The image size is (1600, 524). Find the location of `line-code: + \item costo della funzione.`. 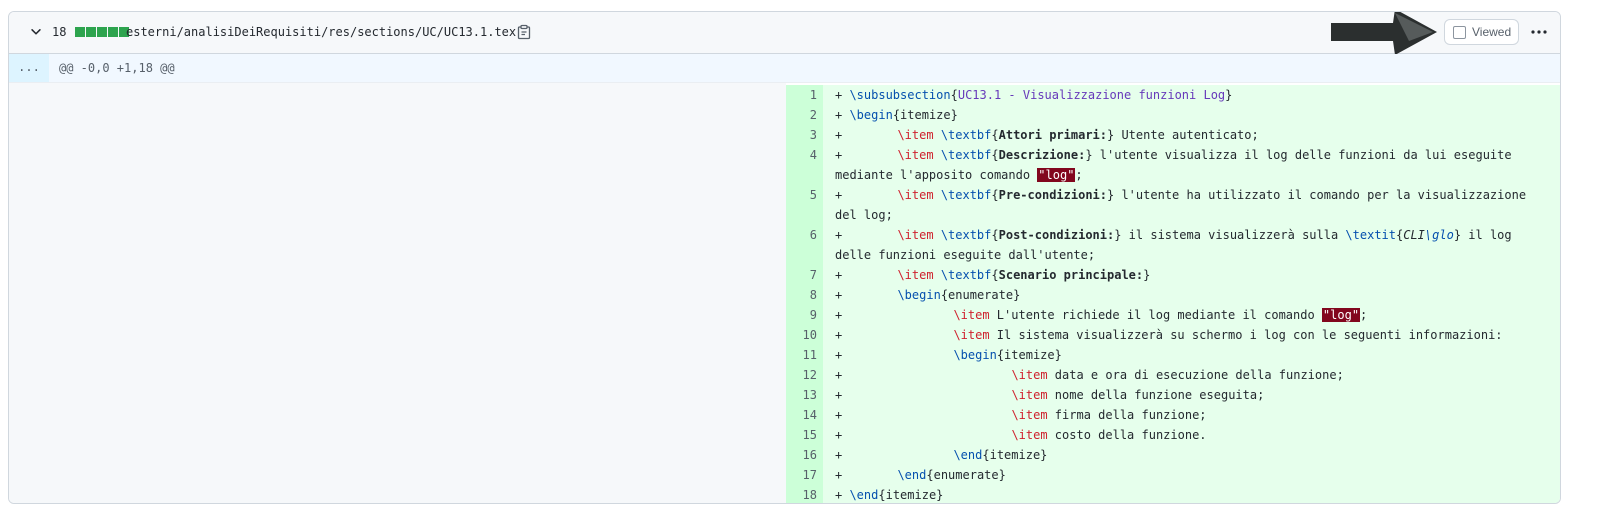

line-code: + \item costo della funzione. is located at coordinates (1191, 435).